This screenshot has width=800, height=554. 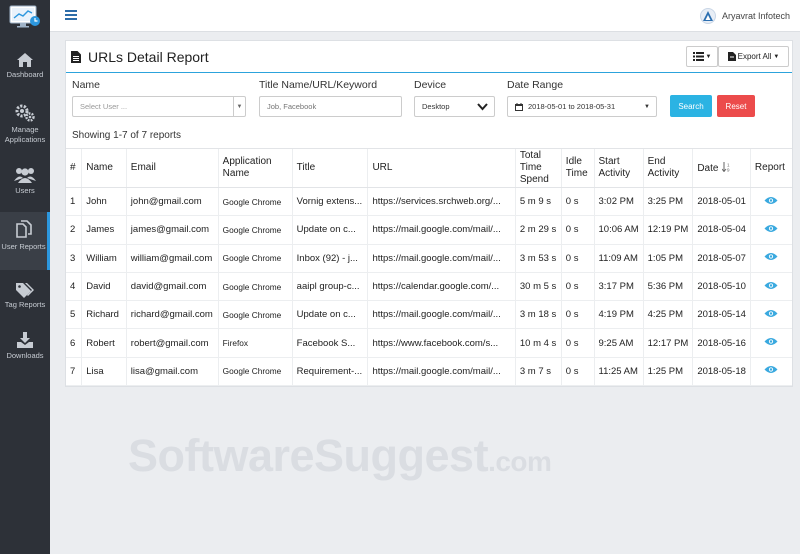 I want to click on cell-start: 3:02 PM, so click(x=618, y=202).